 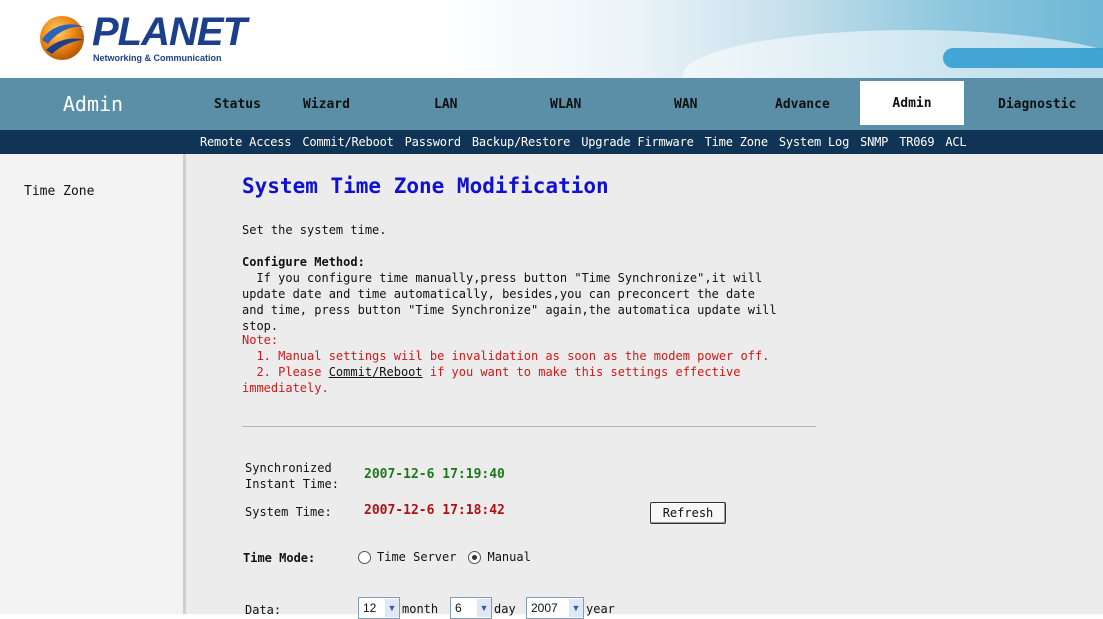 I want to click on year-select: 2007 ▼, so click(x=555, y=608).